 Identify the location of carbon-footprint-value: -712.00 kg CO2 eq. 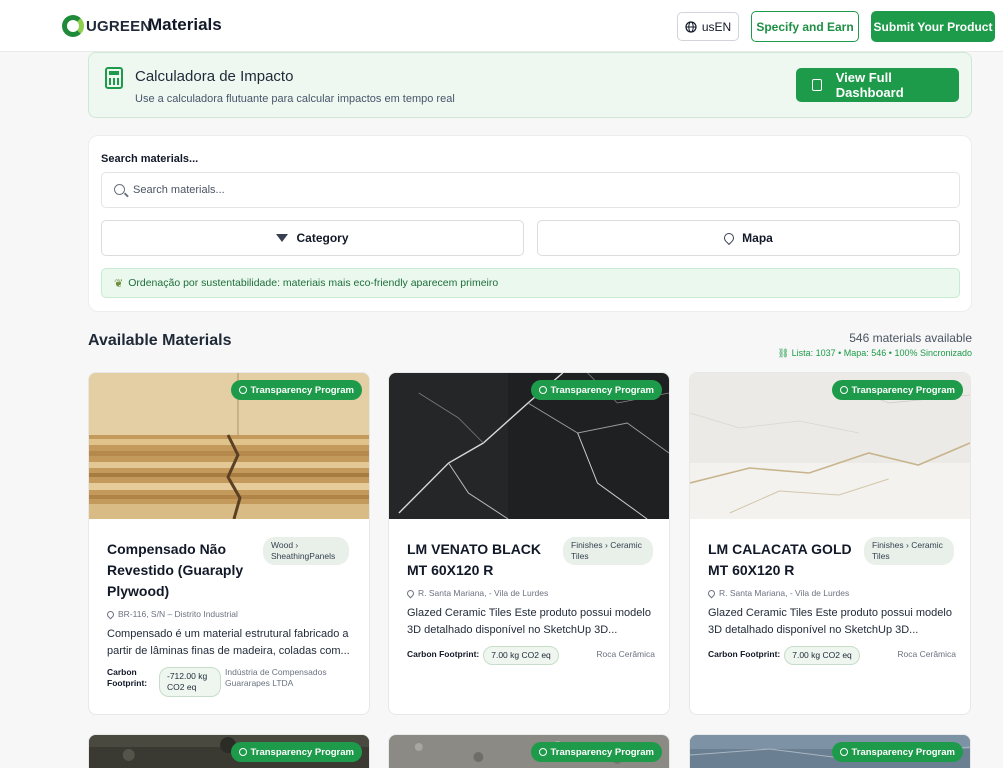
(190, 682).